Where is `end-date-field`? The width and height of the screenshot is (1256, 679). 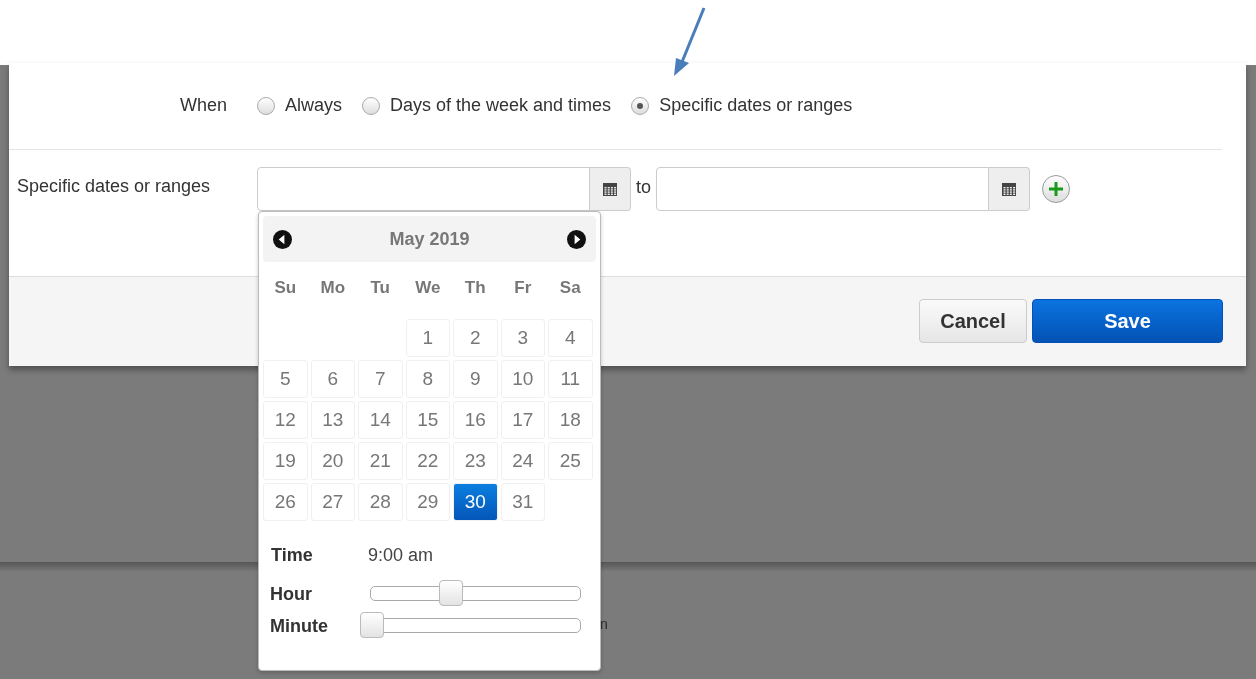
end-date-field is located at coordinates (822, 189).